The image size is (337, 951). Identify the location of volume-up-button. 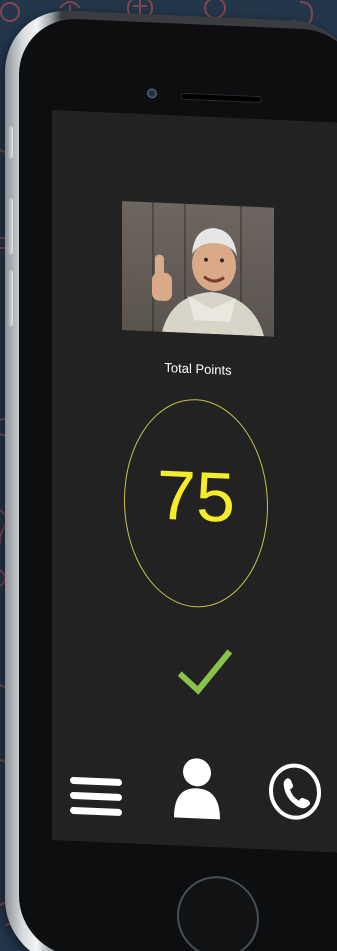
(10, 226).